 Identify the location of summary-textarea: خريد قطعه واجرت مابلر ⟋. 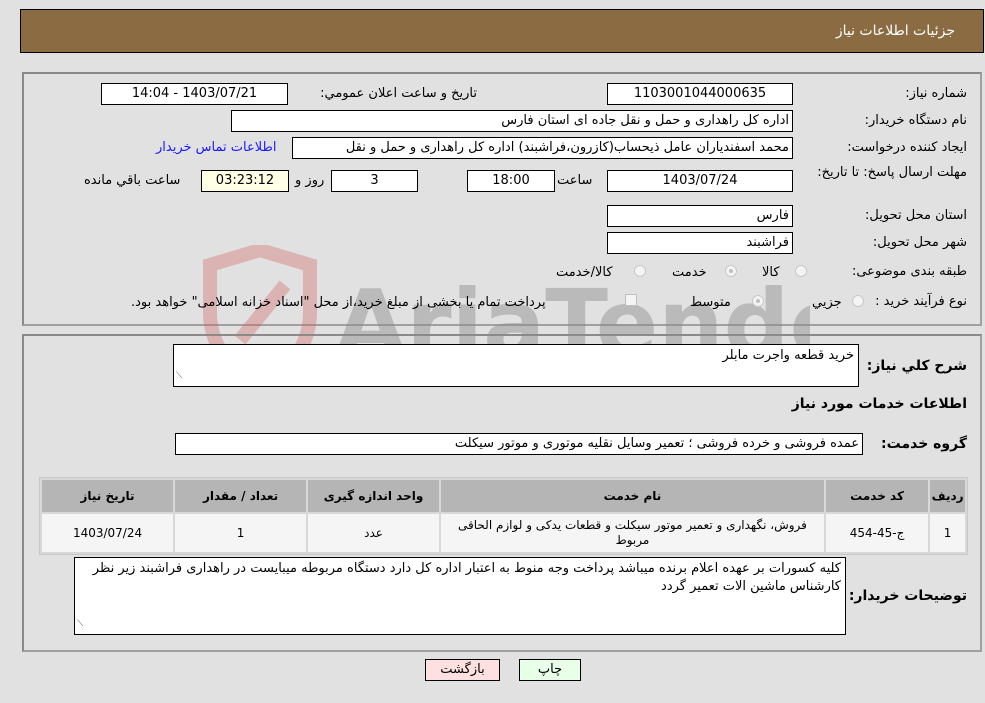
(516, 365).